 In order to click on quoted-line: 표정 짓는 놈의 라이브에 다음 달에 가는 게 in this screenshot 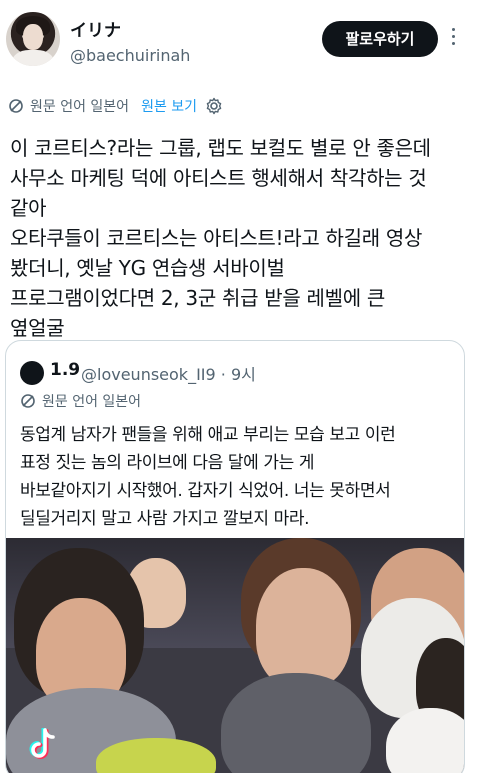, I will do `click(167, 463)`.